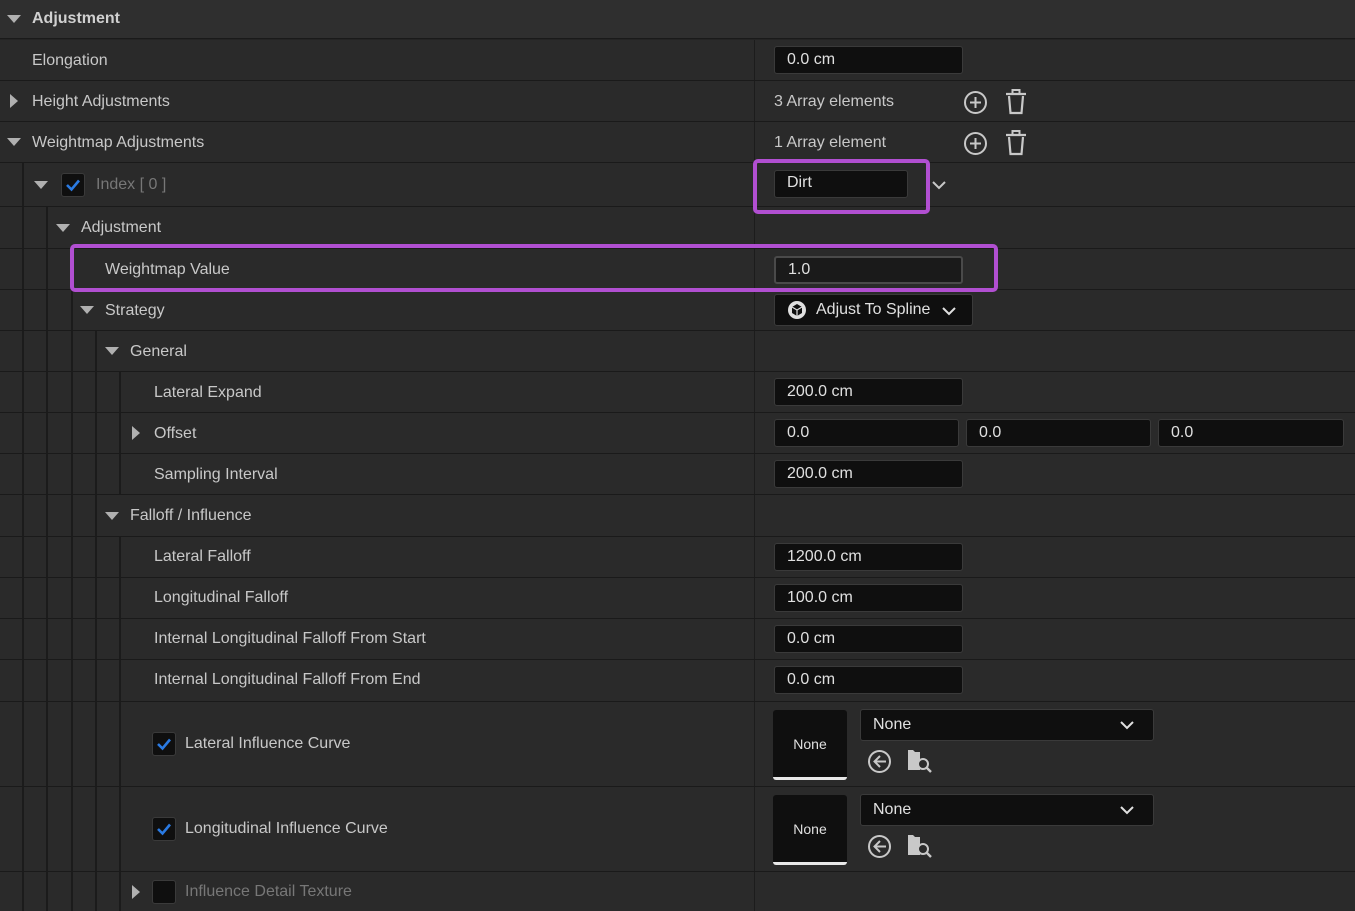 The image size is (1355, 911). What do you see at coordinates (677, 557) in the screenshot?
I see `property-row-lateral-falloff: Lateral Falloff 1200.0 cm` at bounding box center [677, 557].